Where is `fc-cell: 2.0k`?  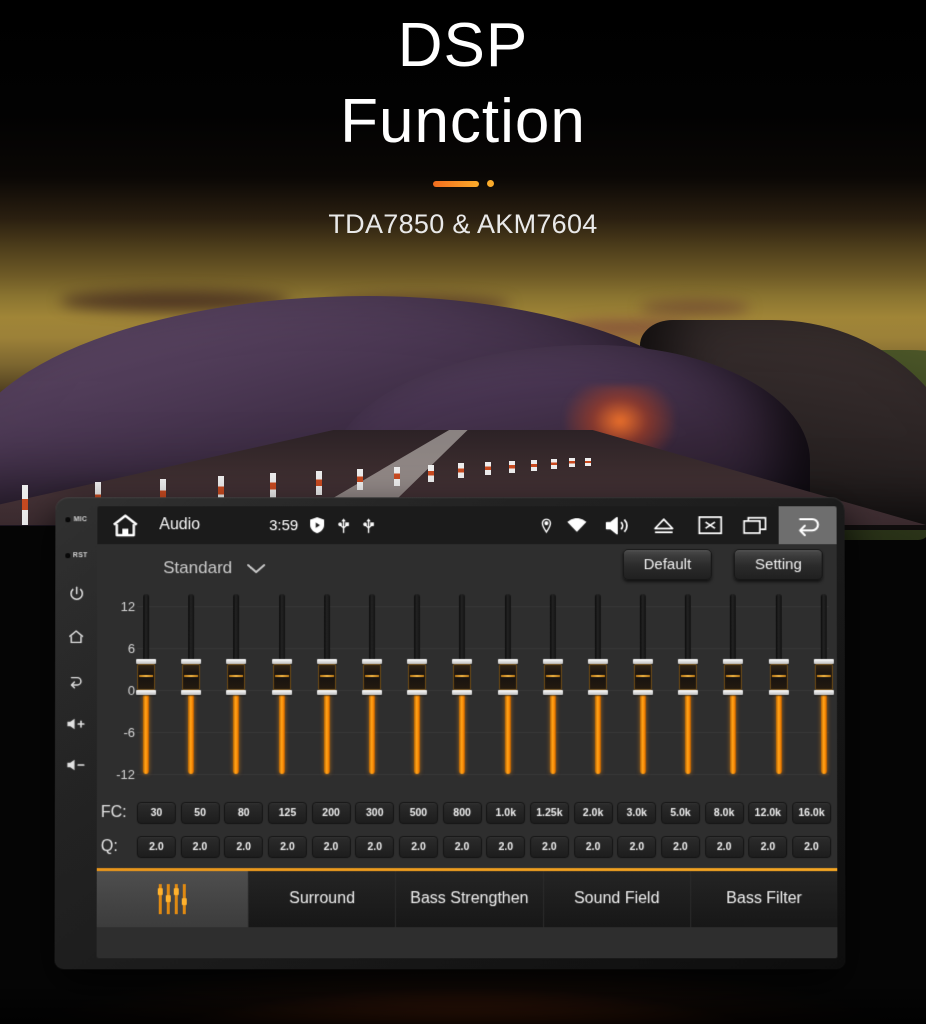
fc-cell: 2.0k is located at coordinates (593, 813).